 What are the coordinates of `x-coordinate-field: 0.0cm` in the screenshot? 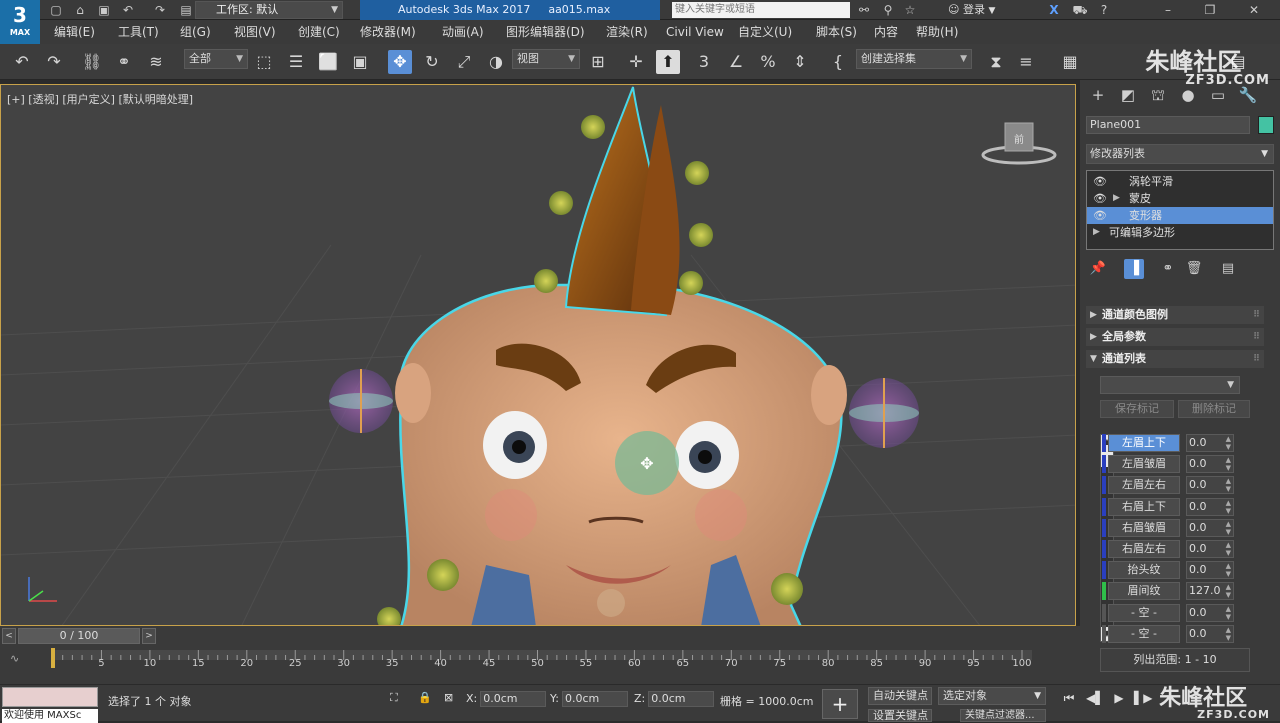 It's located at (513, 699).